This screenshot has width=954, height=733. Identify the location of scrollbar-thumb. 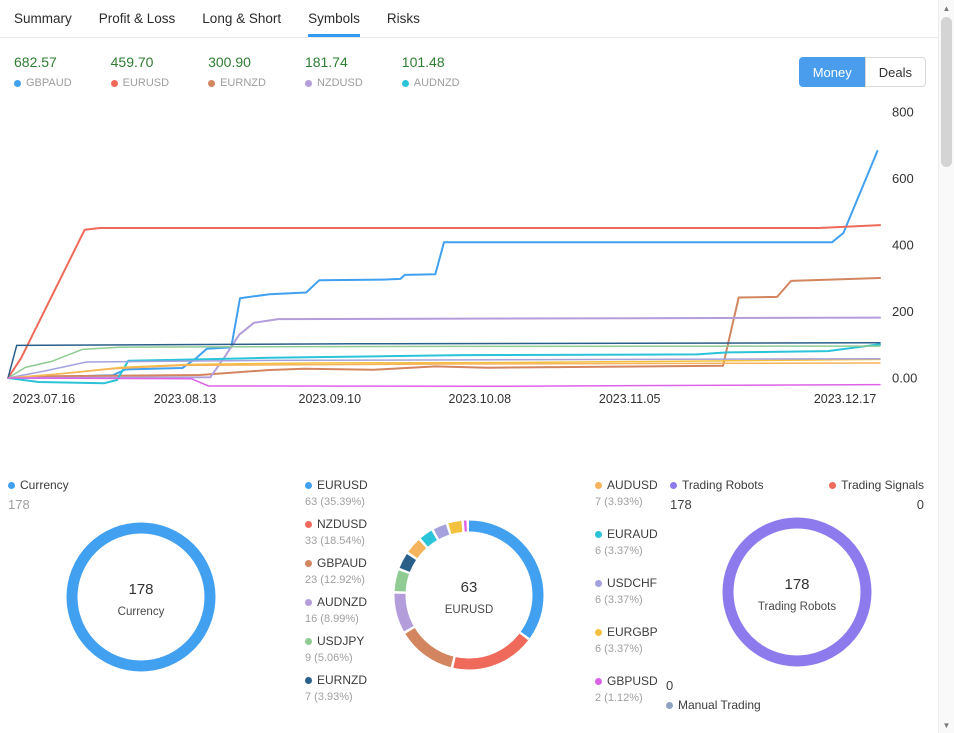
(946, 92).